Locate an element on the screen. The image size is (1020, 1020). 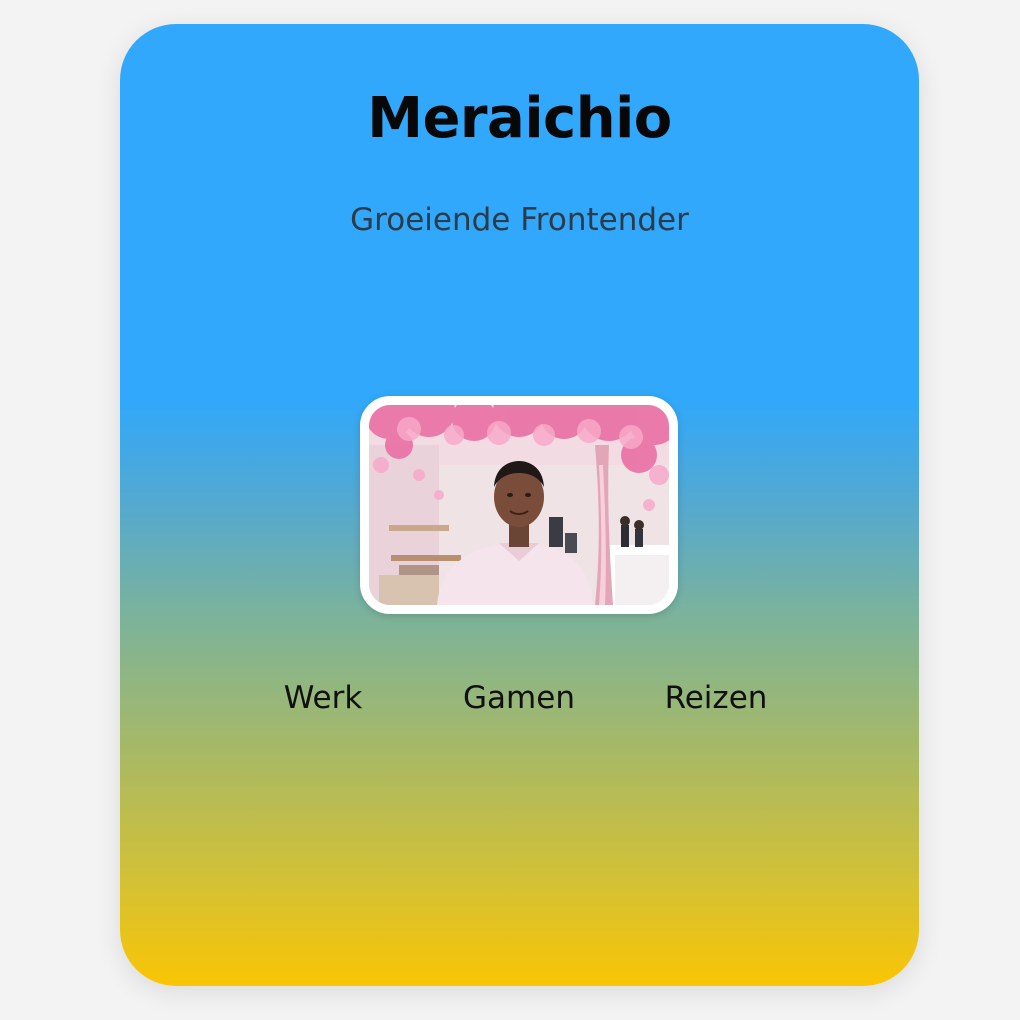
profile-name: Meraichio is located at coordinates (519, 118).